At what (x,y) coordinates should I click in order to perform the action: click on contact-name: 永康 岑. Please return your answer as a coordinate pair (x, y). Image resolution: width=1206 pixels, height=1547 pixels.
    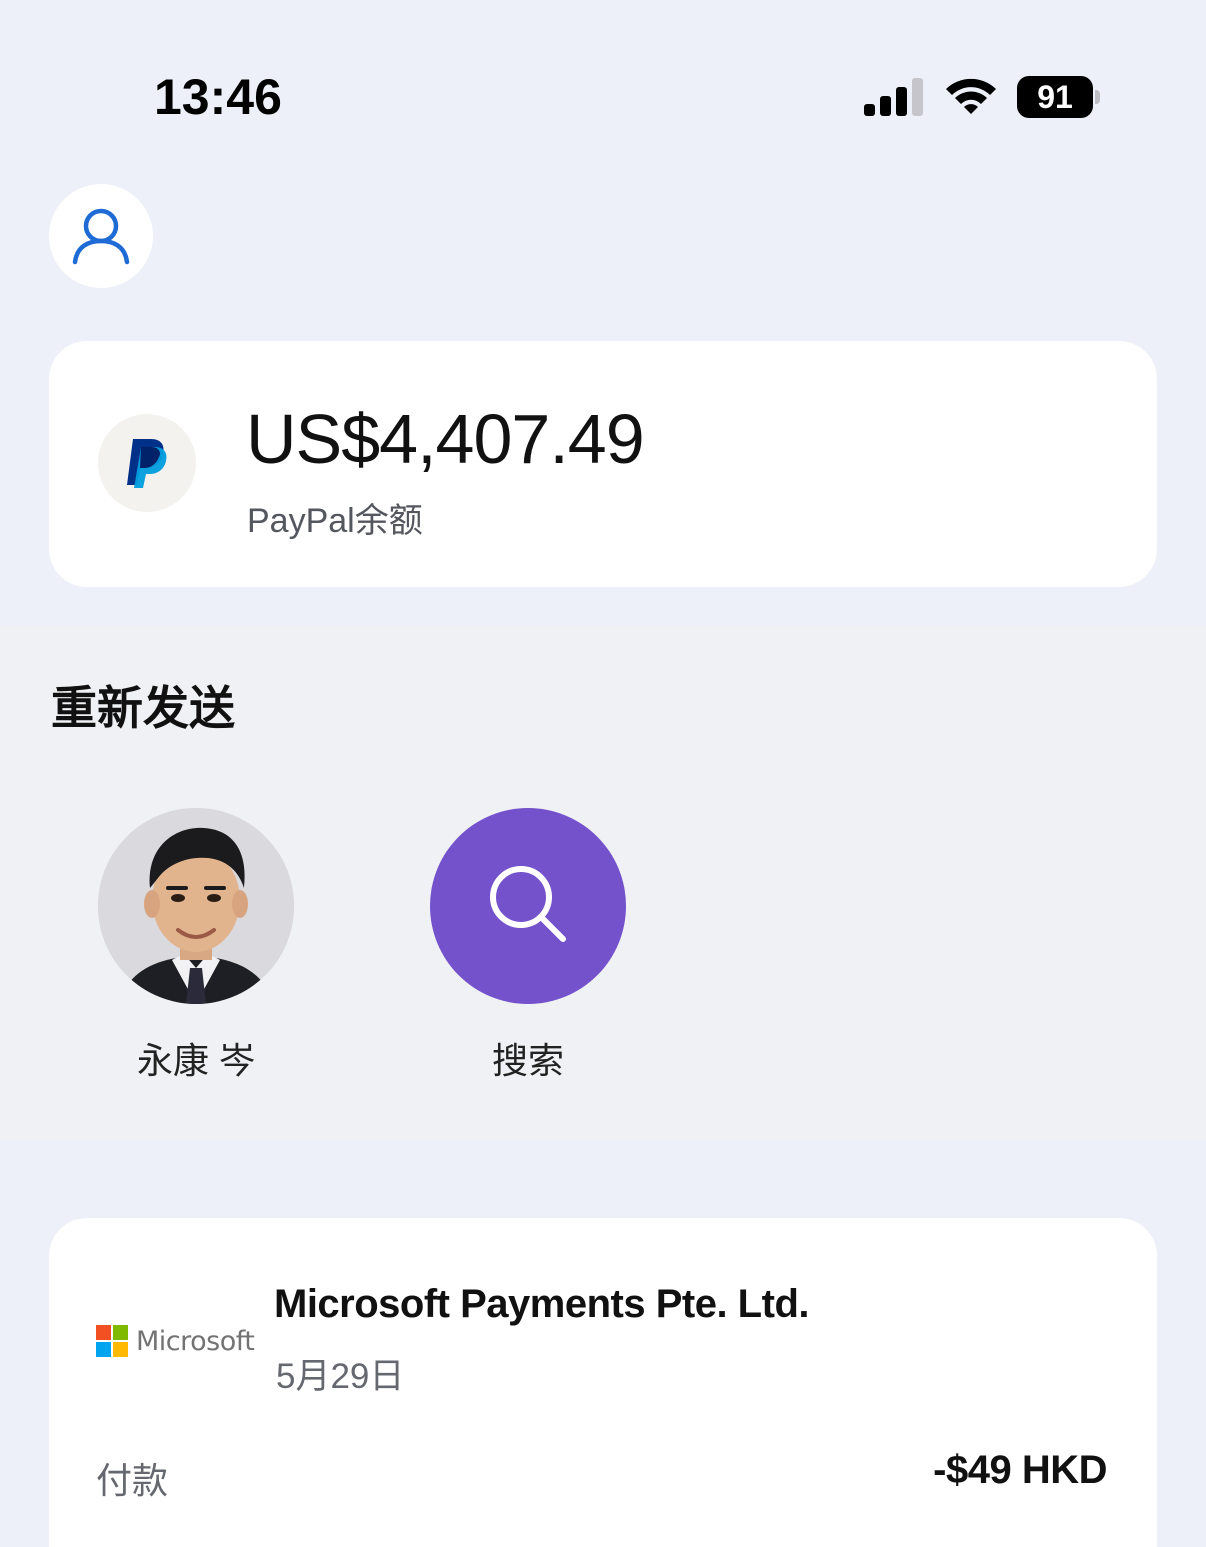
    Looking at the image, I should click on (195, 1060).